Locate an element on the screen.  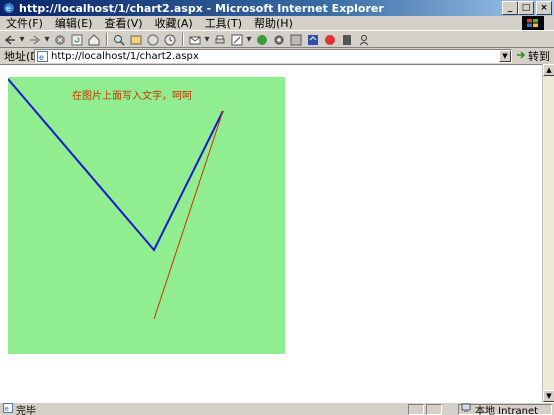
menu-file: 文件(F) is located at coordinates (24, 23).